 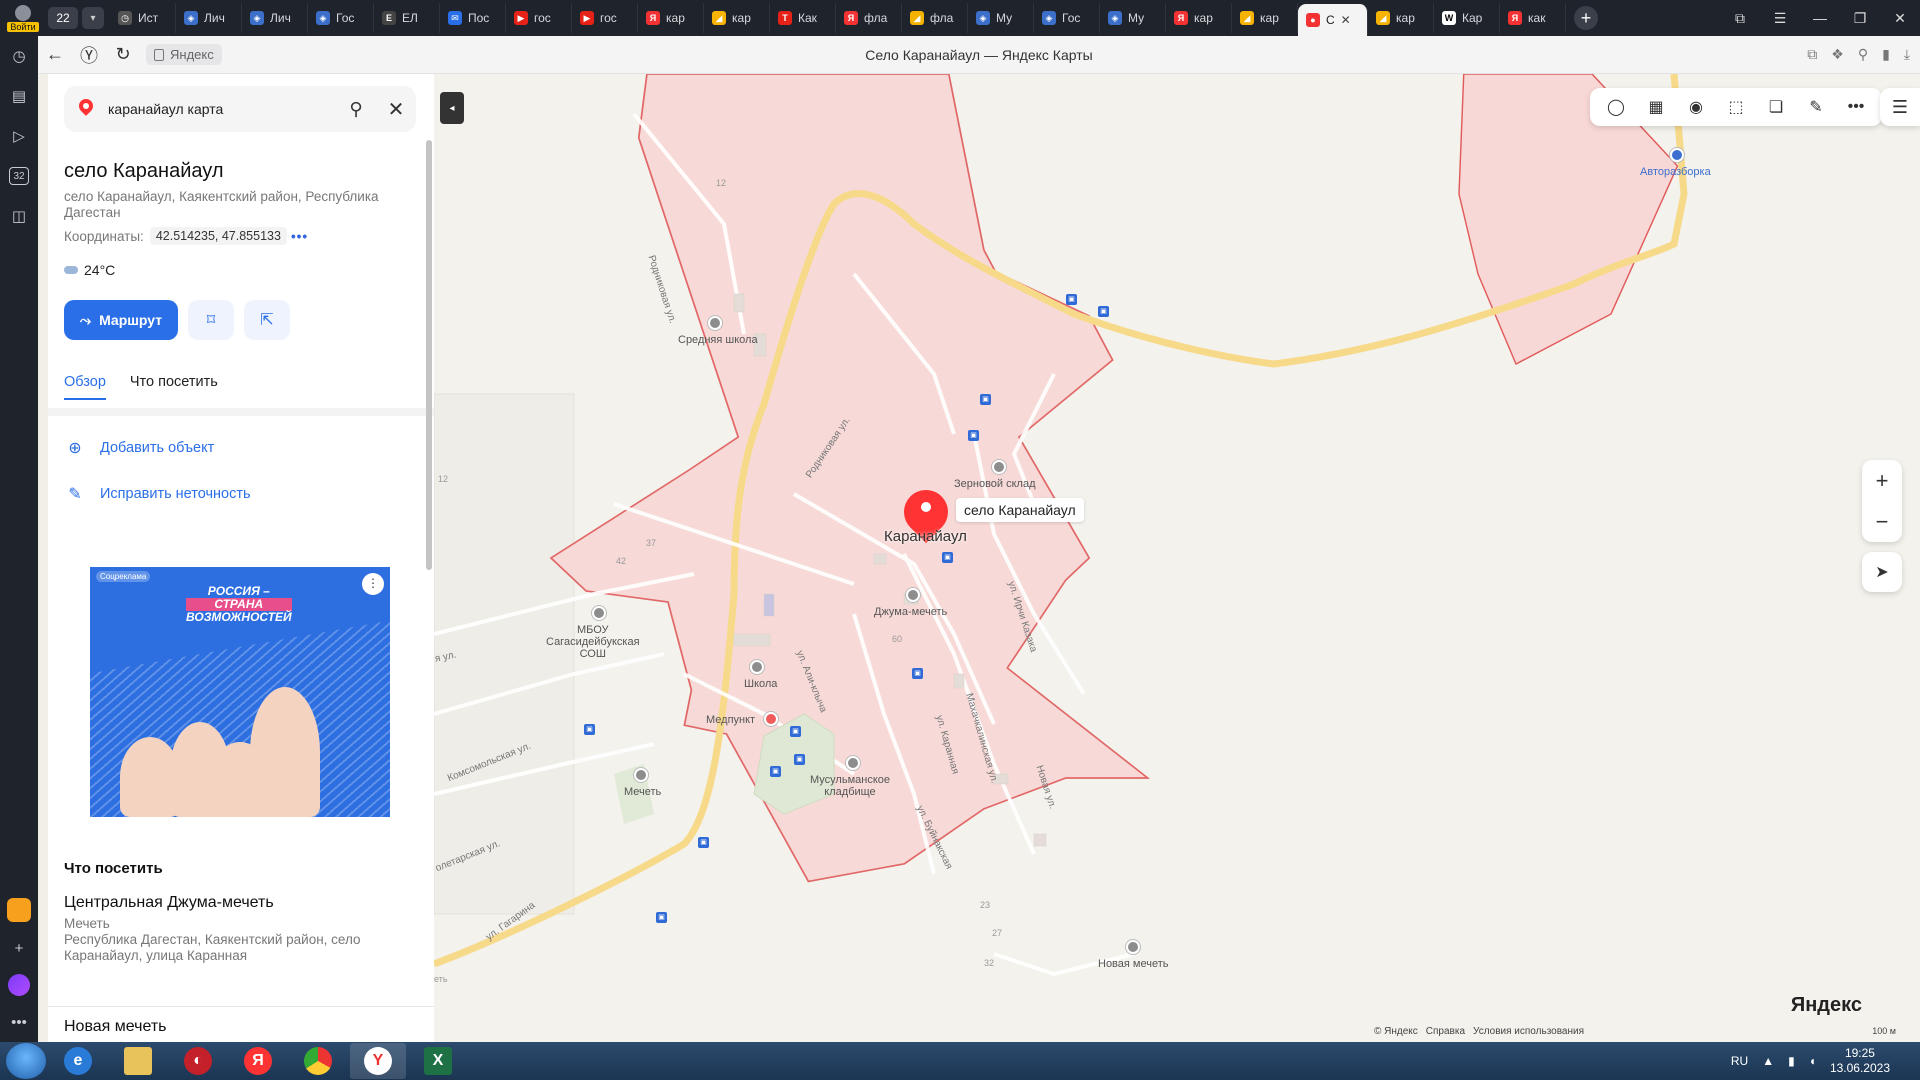 I want to click on map-type-icon: ▦, so click(x=1656, y=107).